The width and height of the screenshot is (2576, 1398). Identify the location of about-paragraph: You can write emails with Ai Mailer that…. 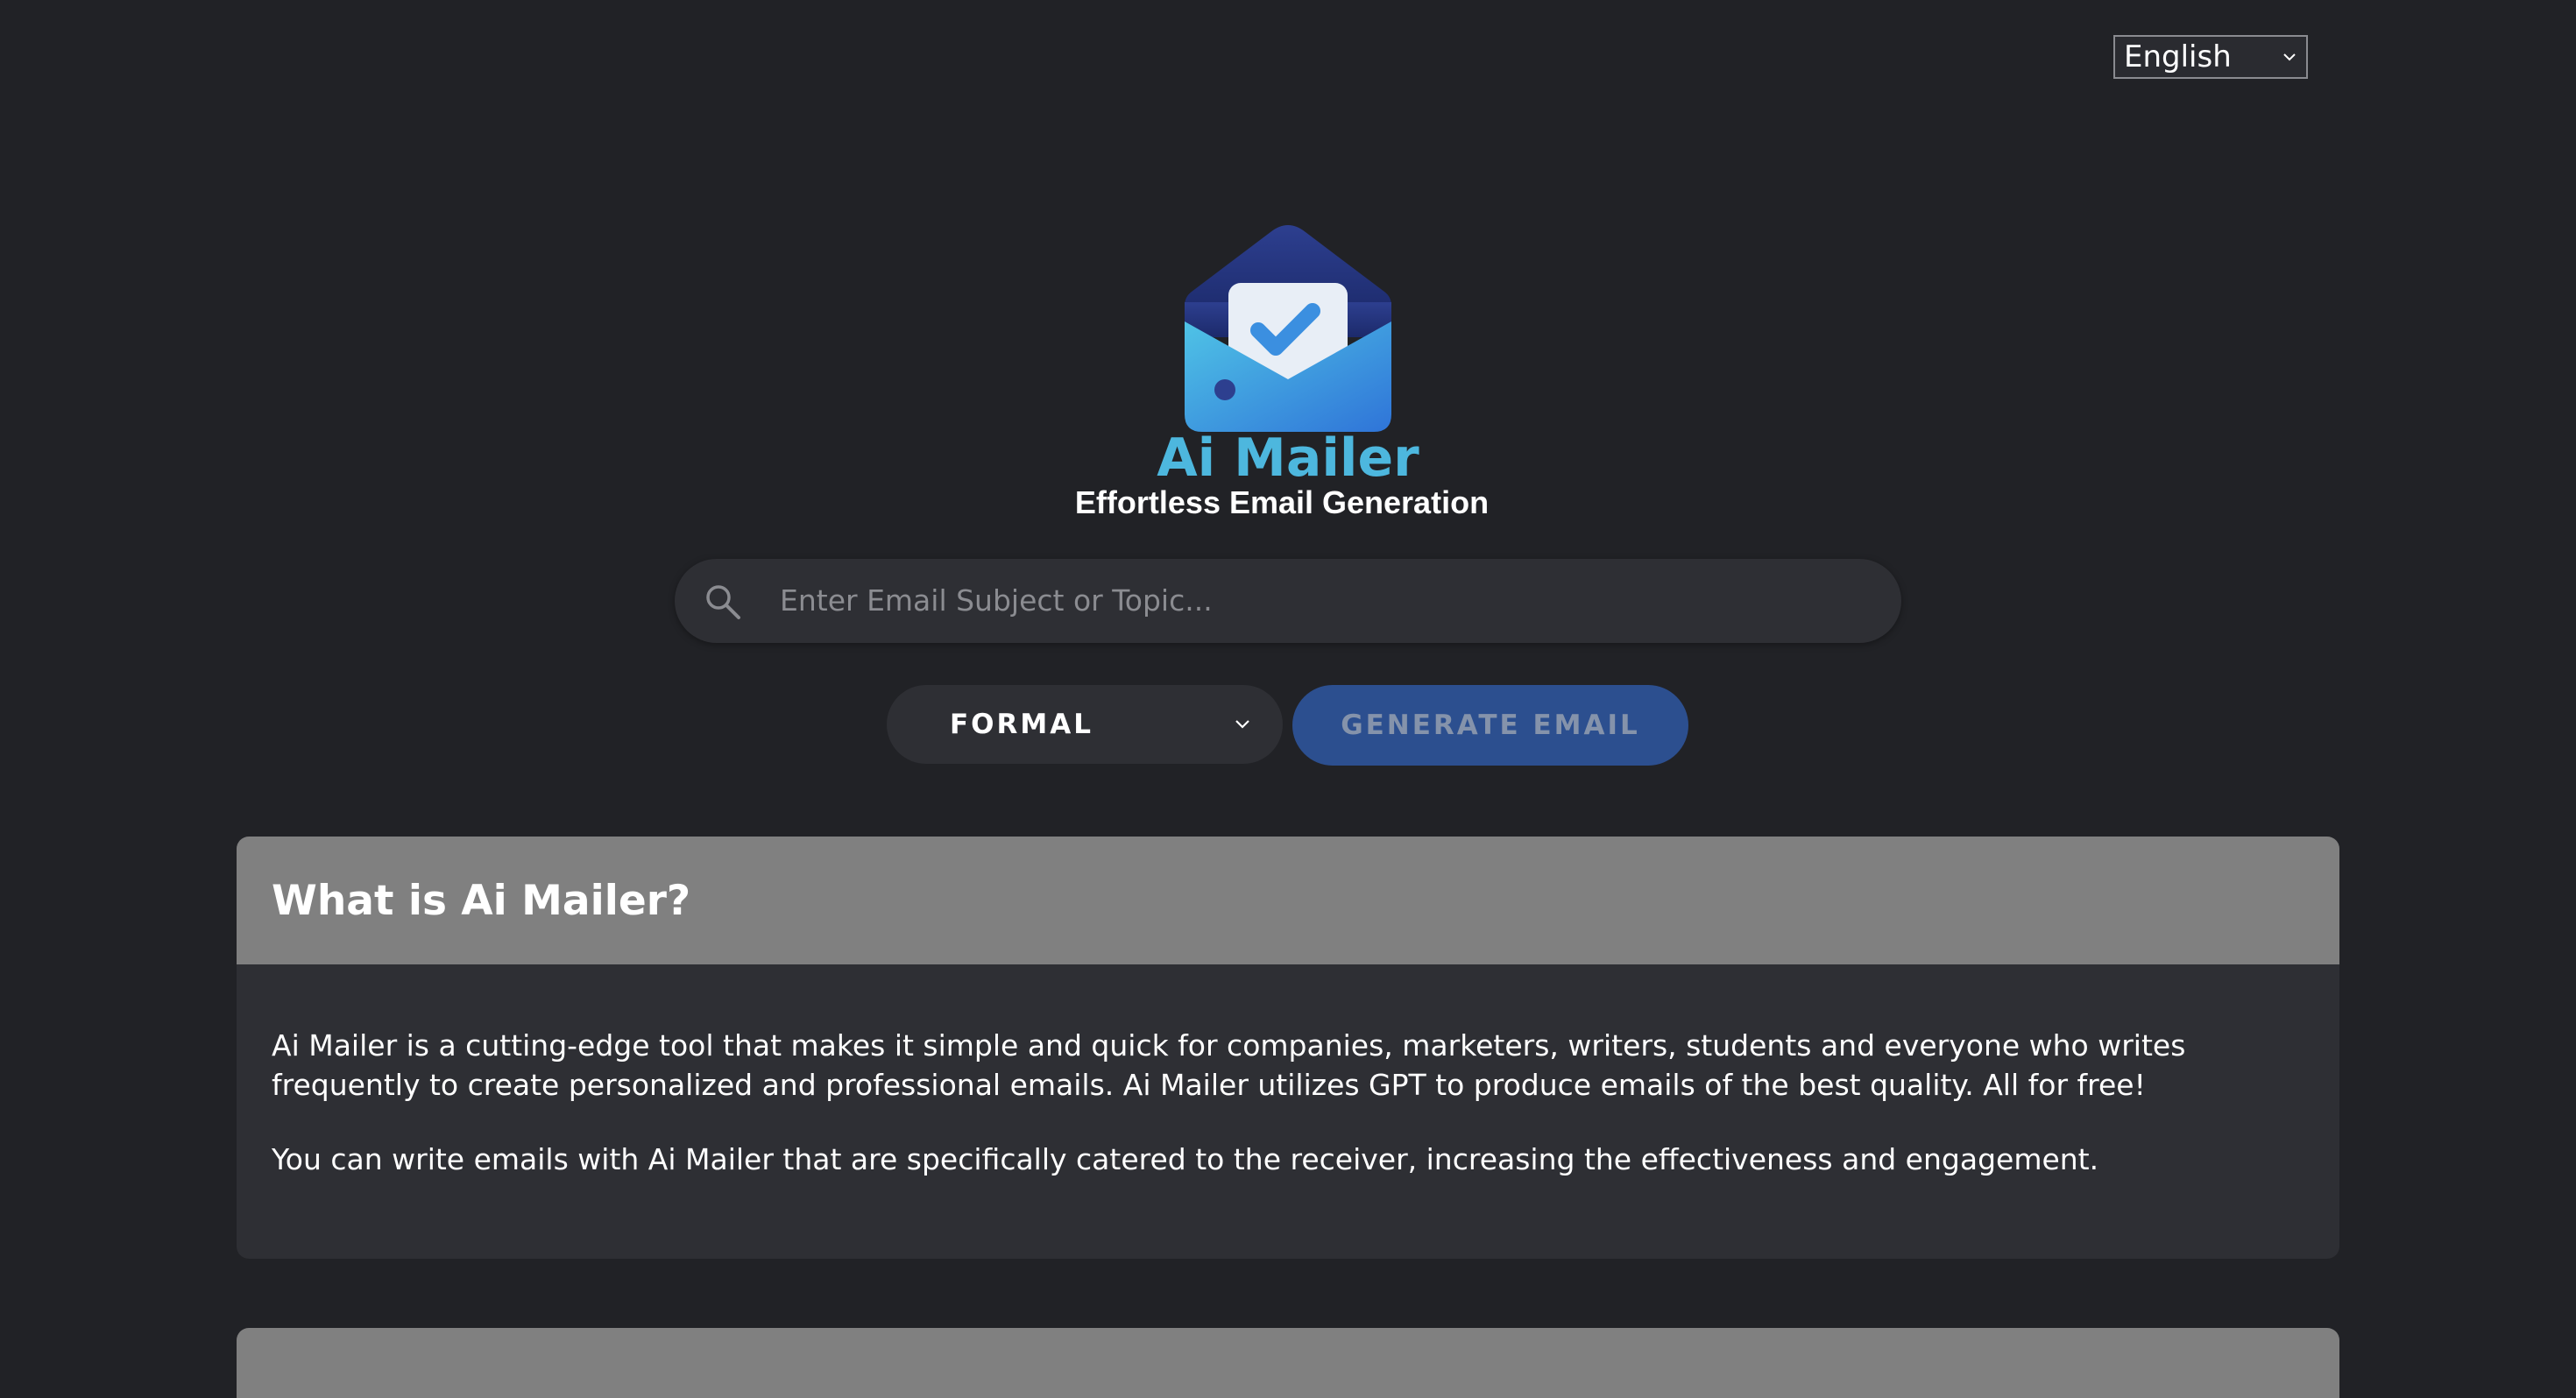
(1185, 1159).